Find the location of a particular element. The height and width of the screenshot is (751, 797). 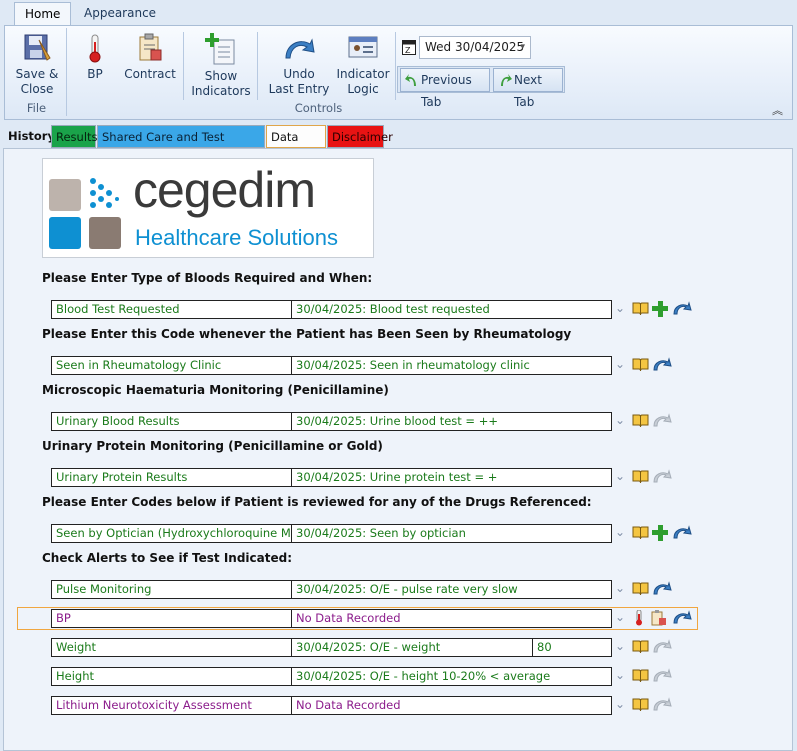

show-indicators-label-1: Show is located at coordinates (221, 76).